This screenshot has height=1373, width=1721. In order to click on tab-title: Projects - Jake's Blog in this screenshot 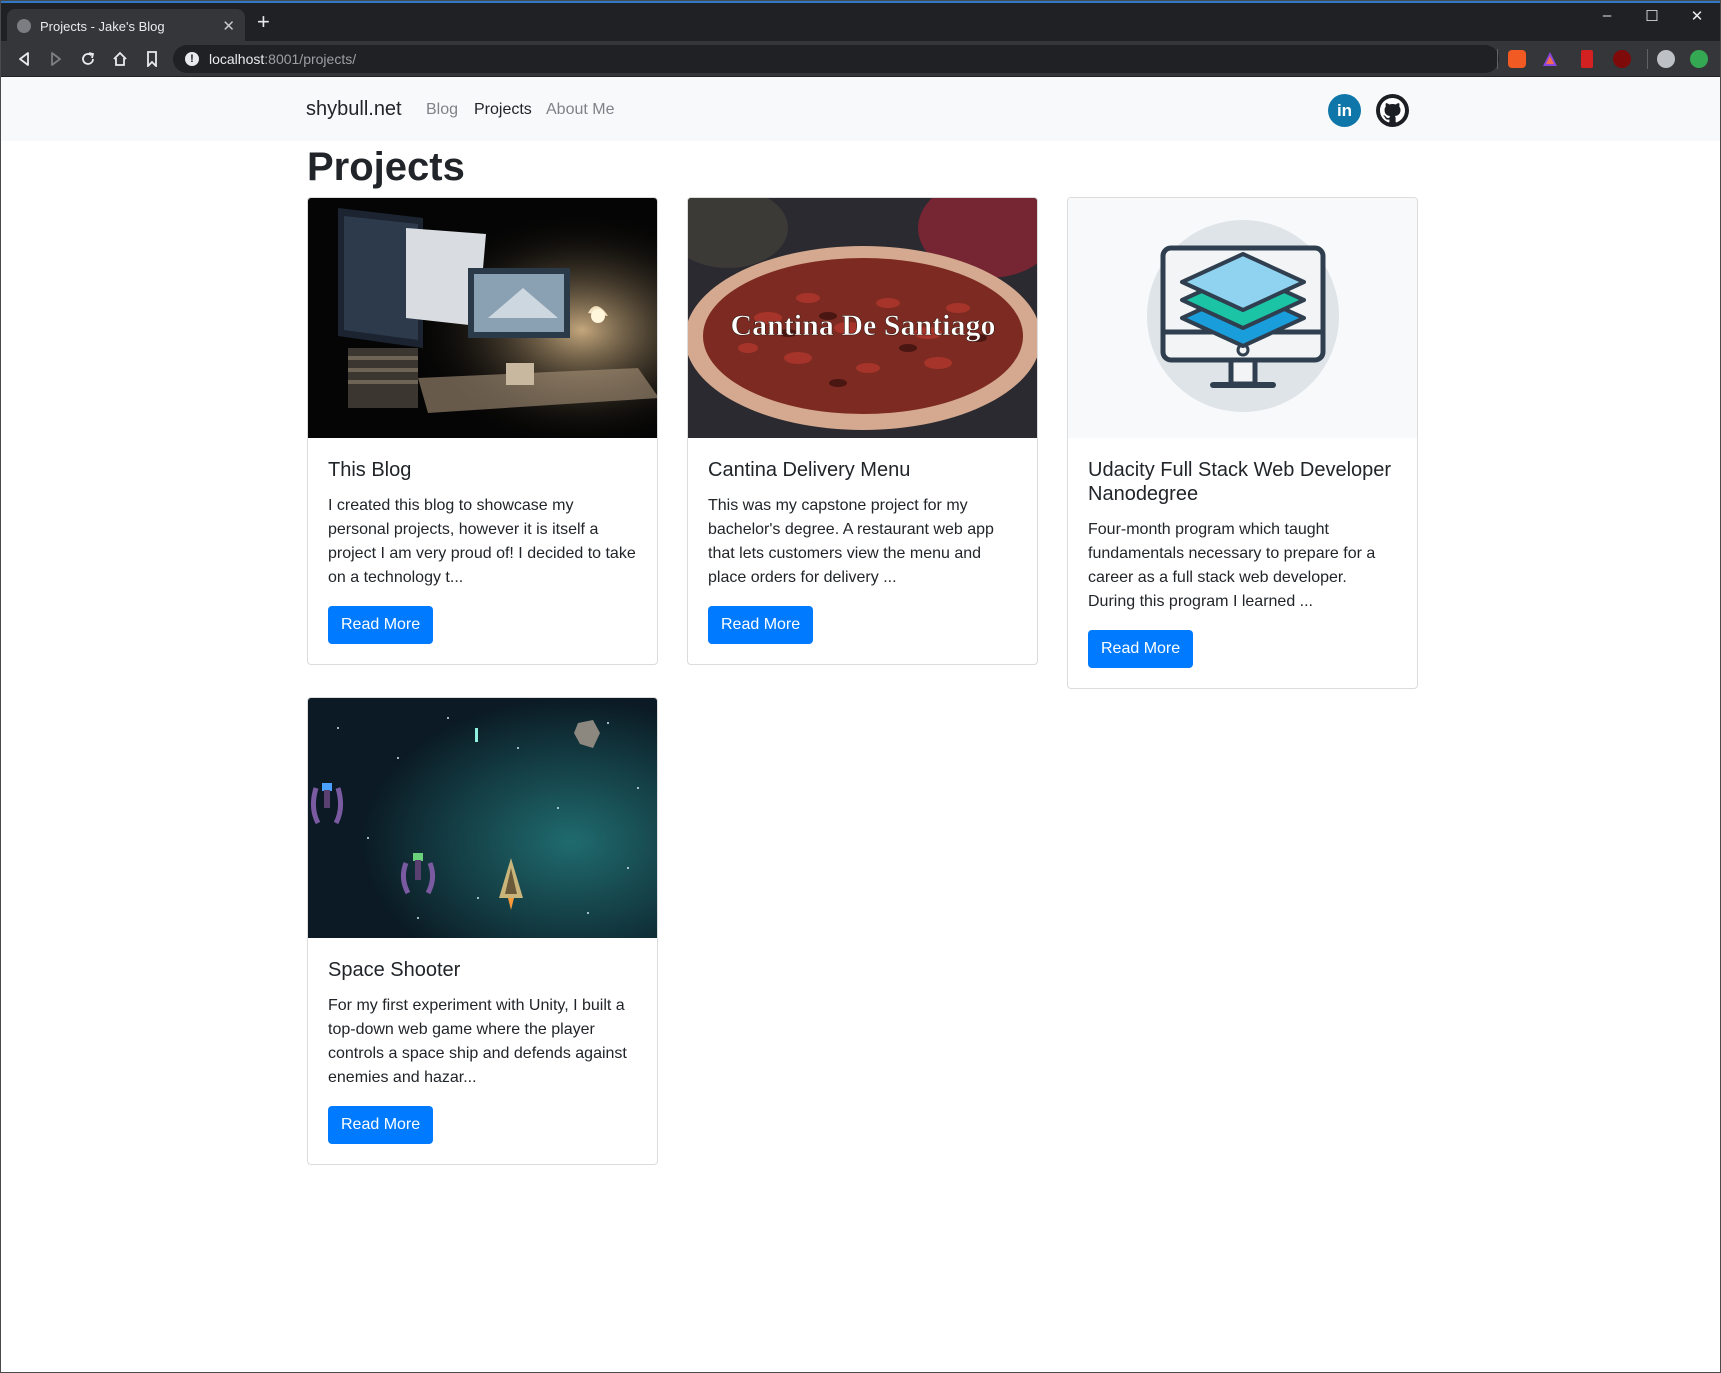, I will do `click(102, 26)`.